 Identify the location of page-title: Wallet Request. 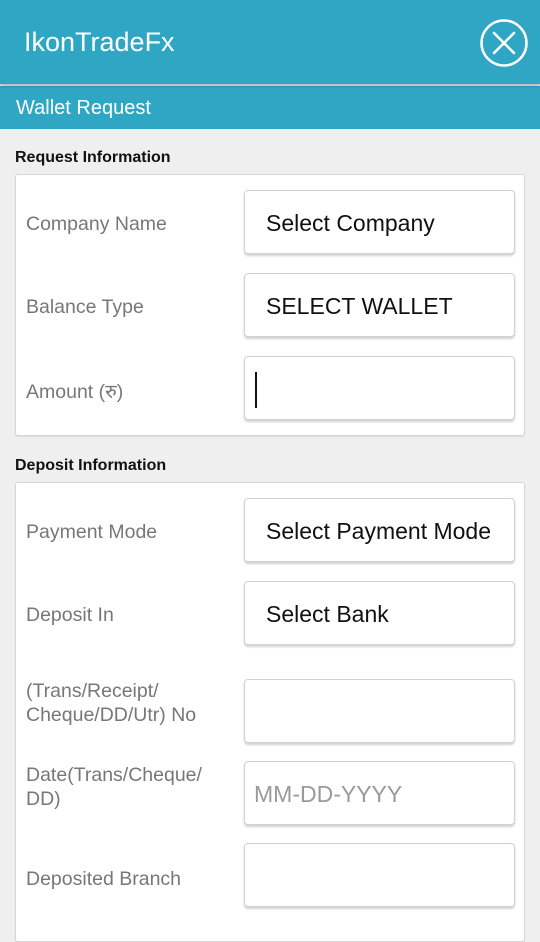
(83, 108).